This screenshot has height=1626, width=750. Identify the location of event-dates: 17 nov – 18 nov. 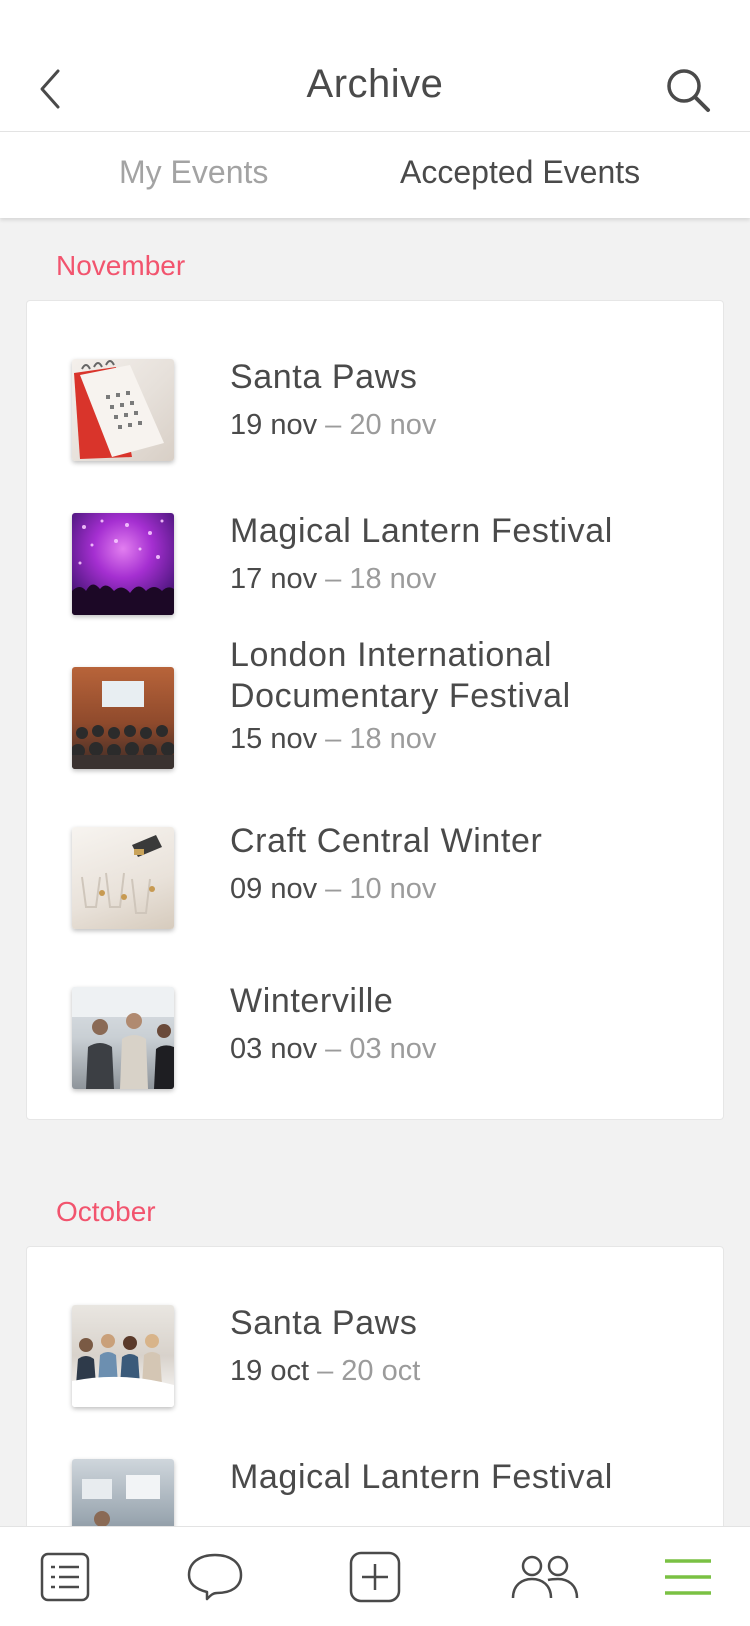
(333, 579).